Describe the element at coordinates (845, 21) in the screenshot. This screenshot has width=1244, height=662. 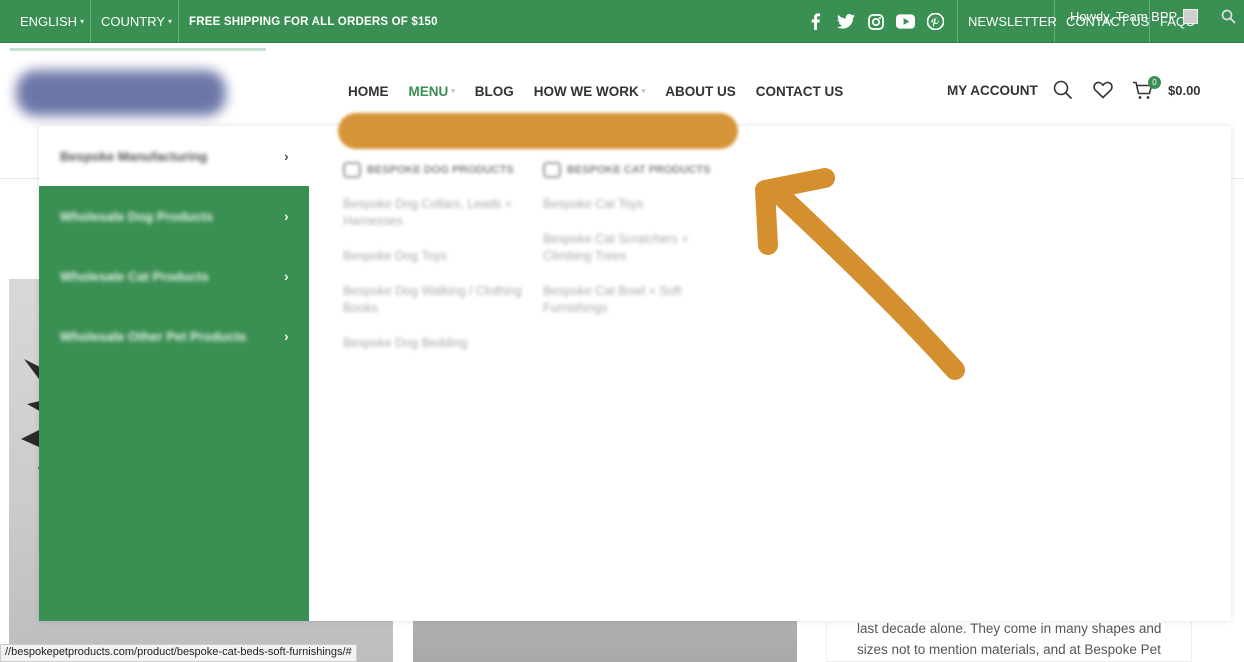
I see `twitter-icon` at that location.